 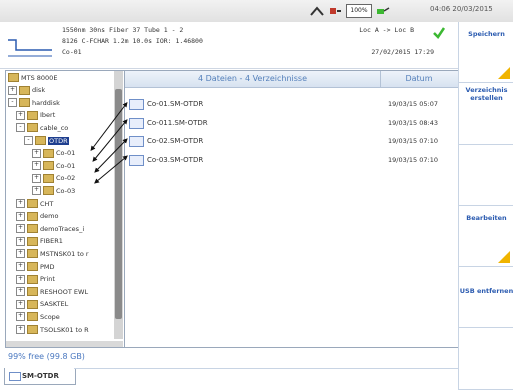 What do you see at coordinates (47, 266) in the screenshot?
I see `tree-item-label: PMD` at bounding box center [47, 266].